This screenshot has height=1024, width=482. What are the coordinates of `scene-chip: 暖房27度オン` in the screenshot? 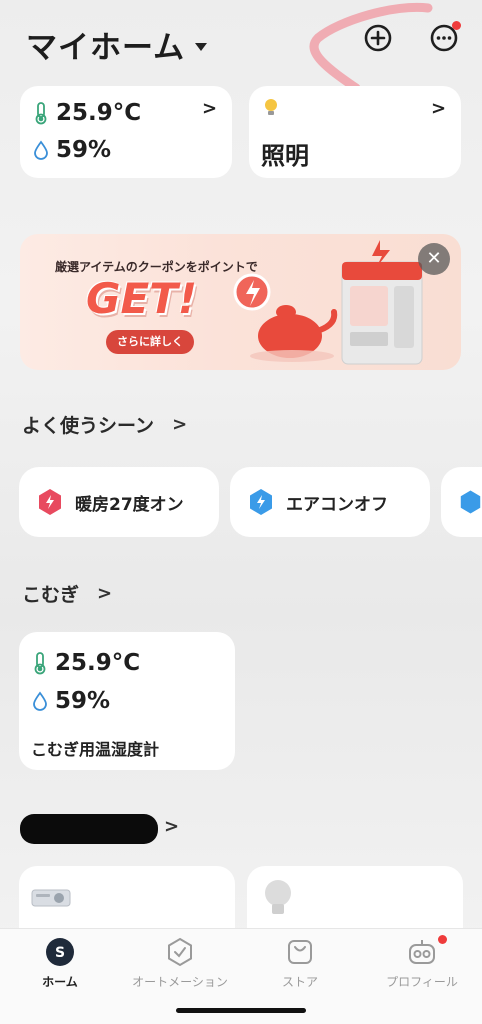 It's located at (119, 502).